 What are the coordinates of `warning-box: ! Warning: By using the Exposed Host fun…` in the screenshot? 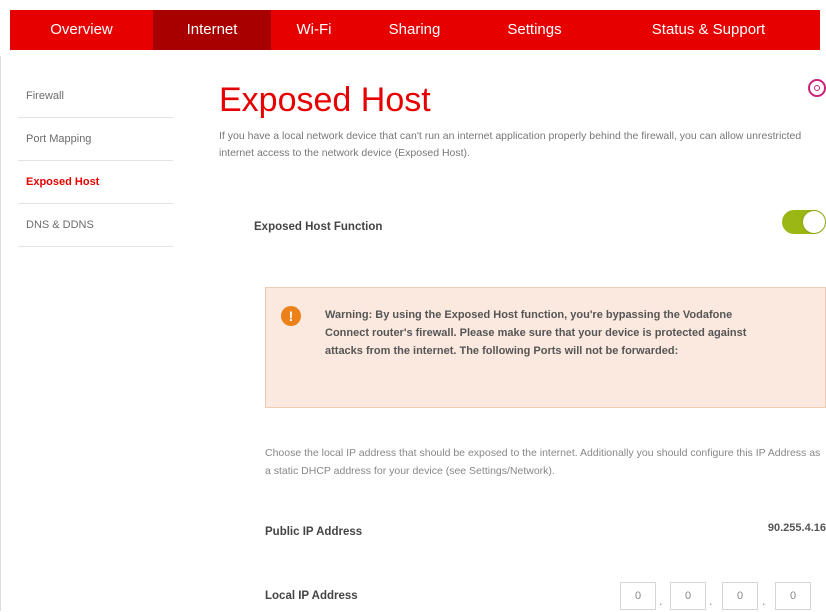 It's located at (545, 347).